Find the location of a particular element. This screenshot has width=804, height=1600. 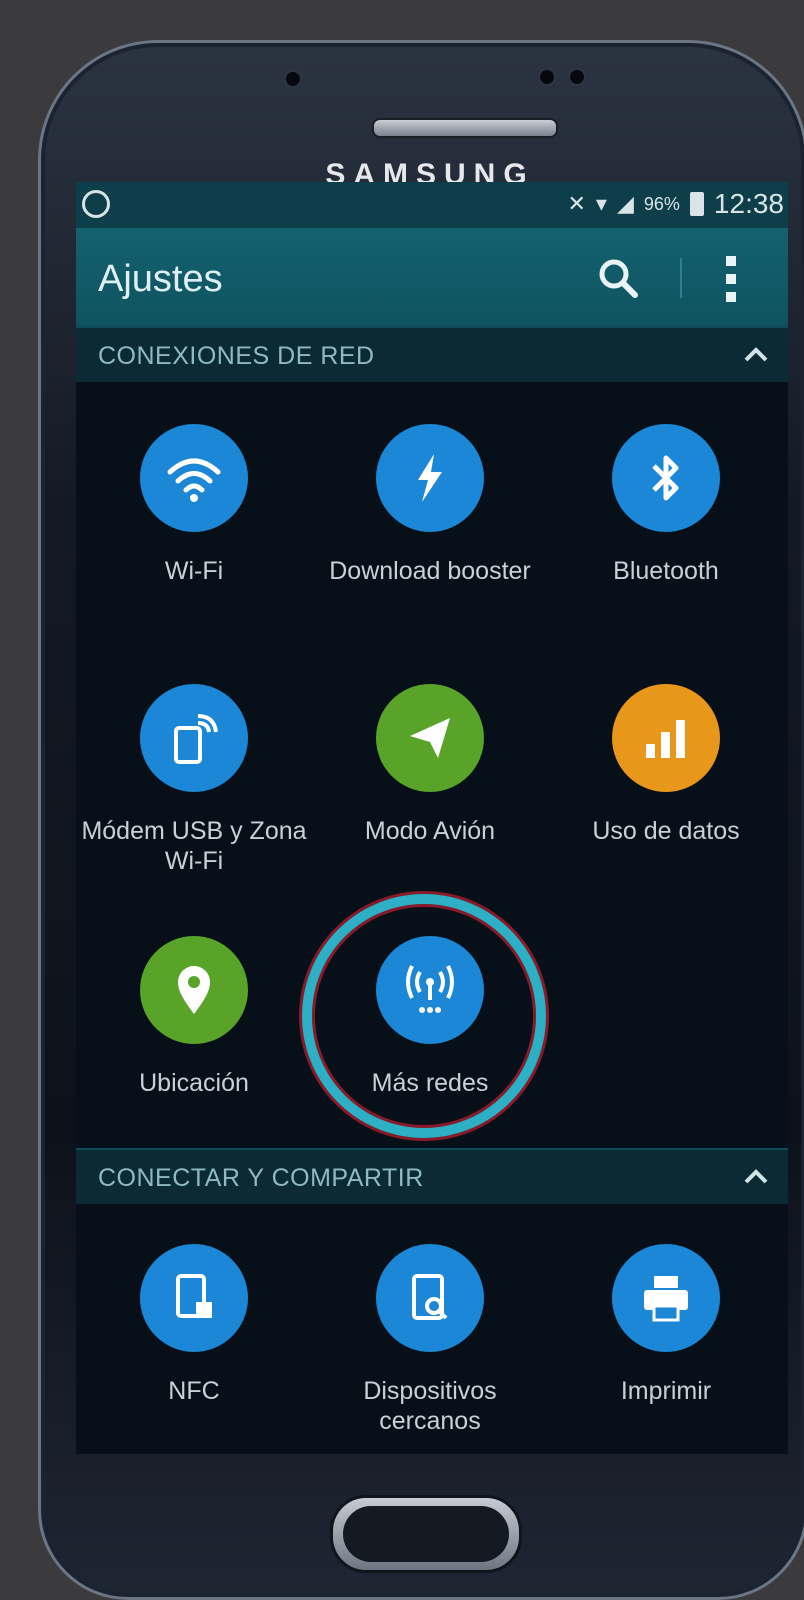

tile-label: NFC is located at coordinates (194, 1391).